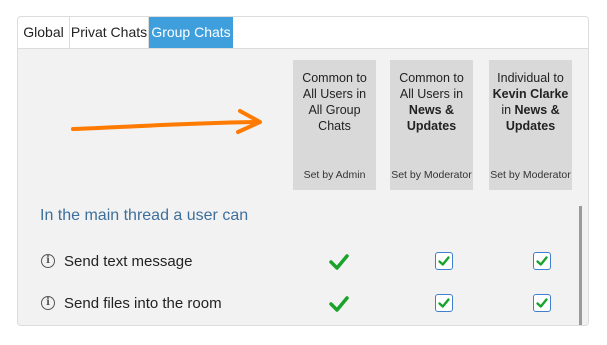  What do you see at coordinates (431, 118) in the screenshot?
I see `column-header-moderator-room: News & Updates` at bounding box center [431, 118].